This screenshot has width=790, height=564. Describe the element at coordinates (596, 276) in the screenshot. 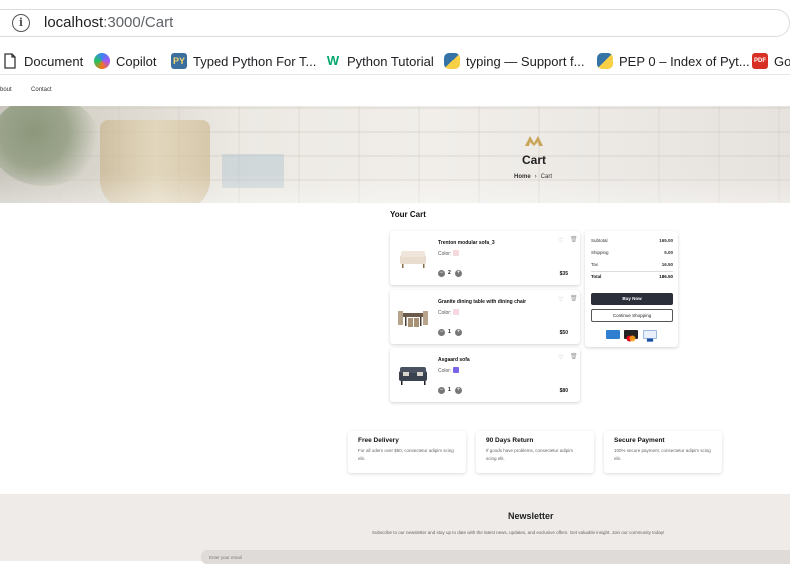

I see `summary-label: Total` at that location.